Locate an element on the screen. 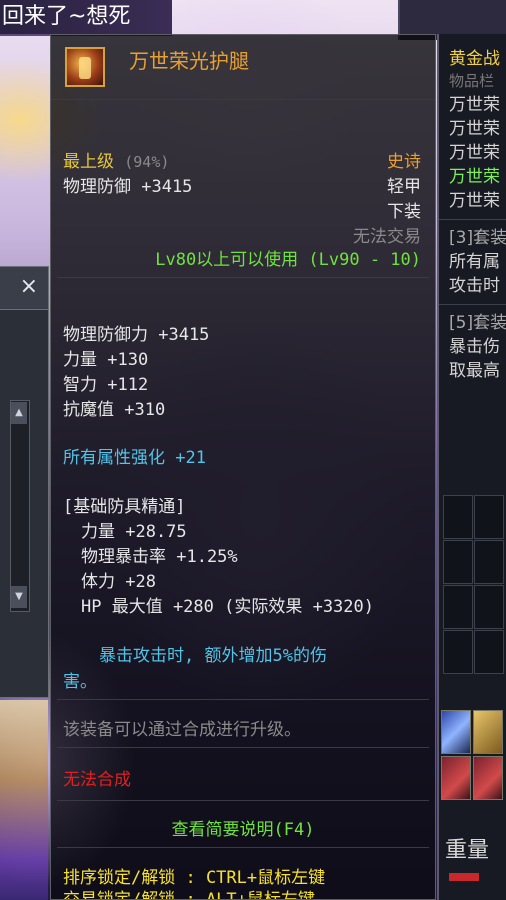 This screenshot has width=506, height=900. upgrade-note: 该装备可以通过合成进行升级。 is located at coordinates (182, 730).